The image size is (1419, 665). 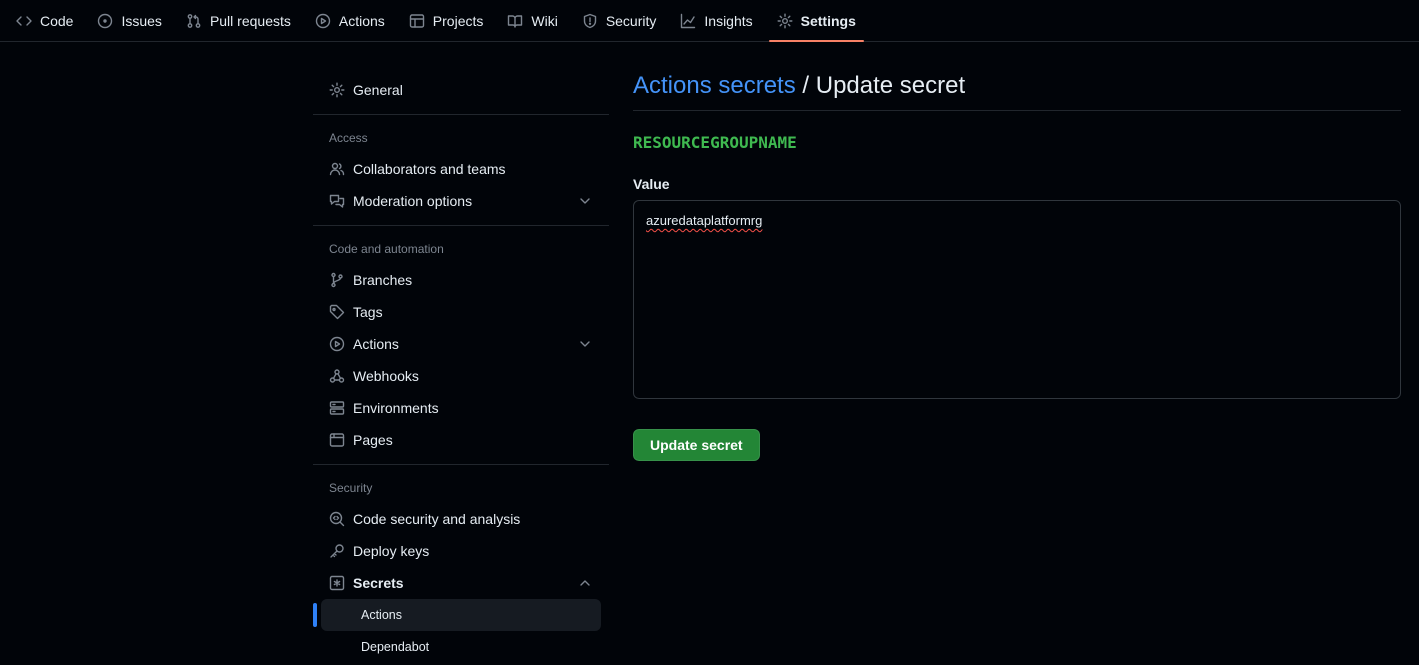 I want to click on sidebar-item-label: Tags, so click(x=368, y=312).